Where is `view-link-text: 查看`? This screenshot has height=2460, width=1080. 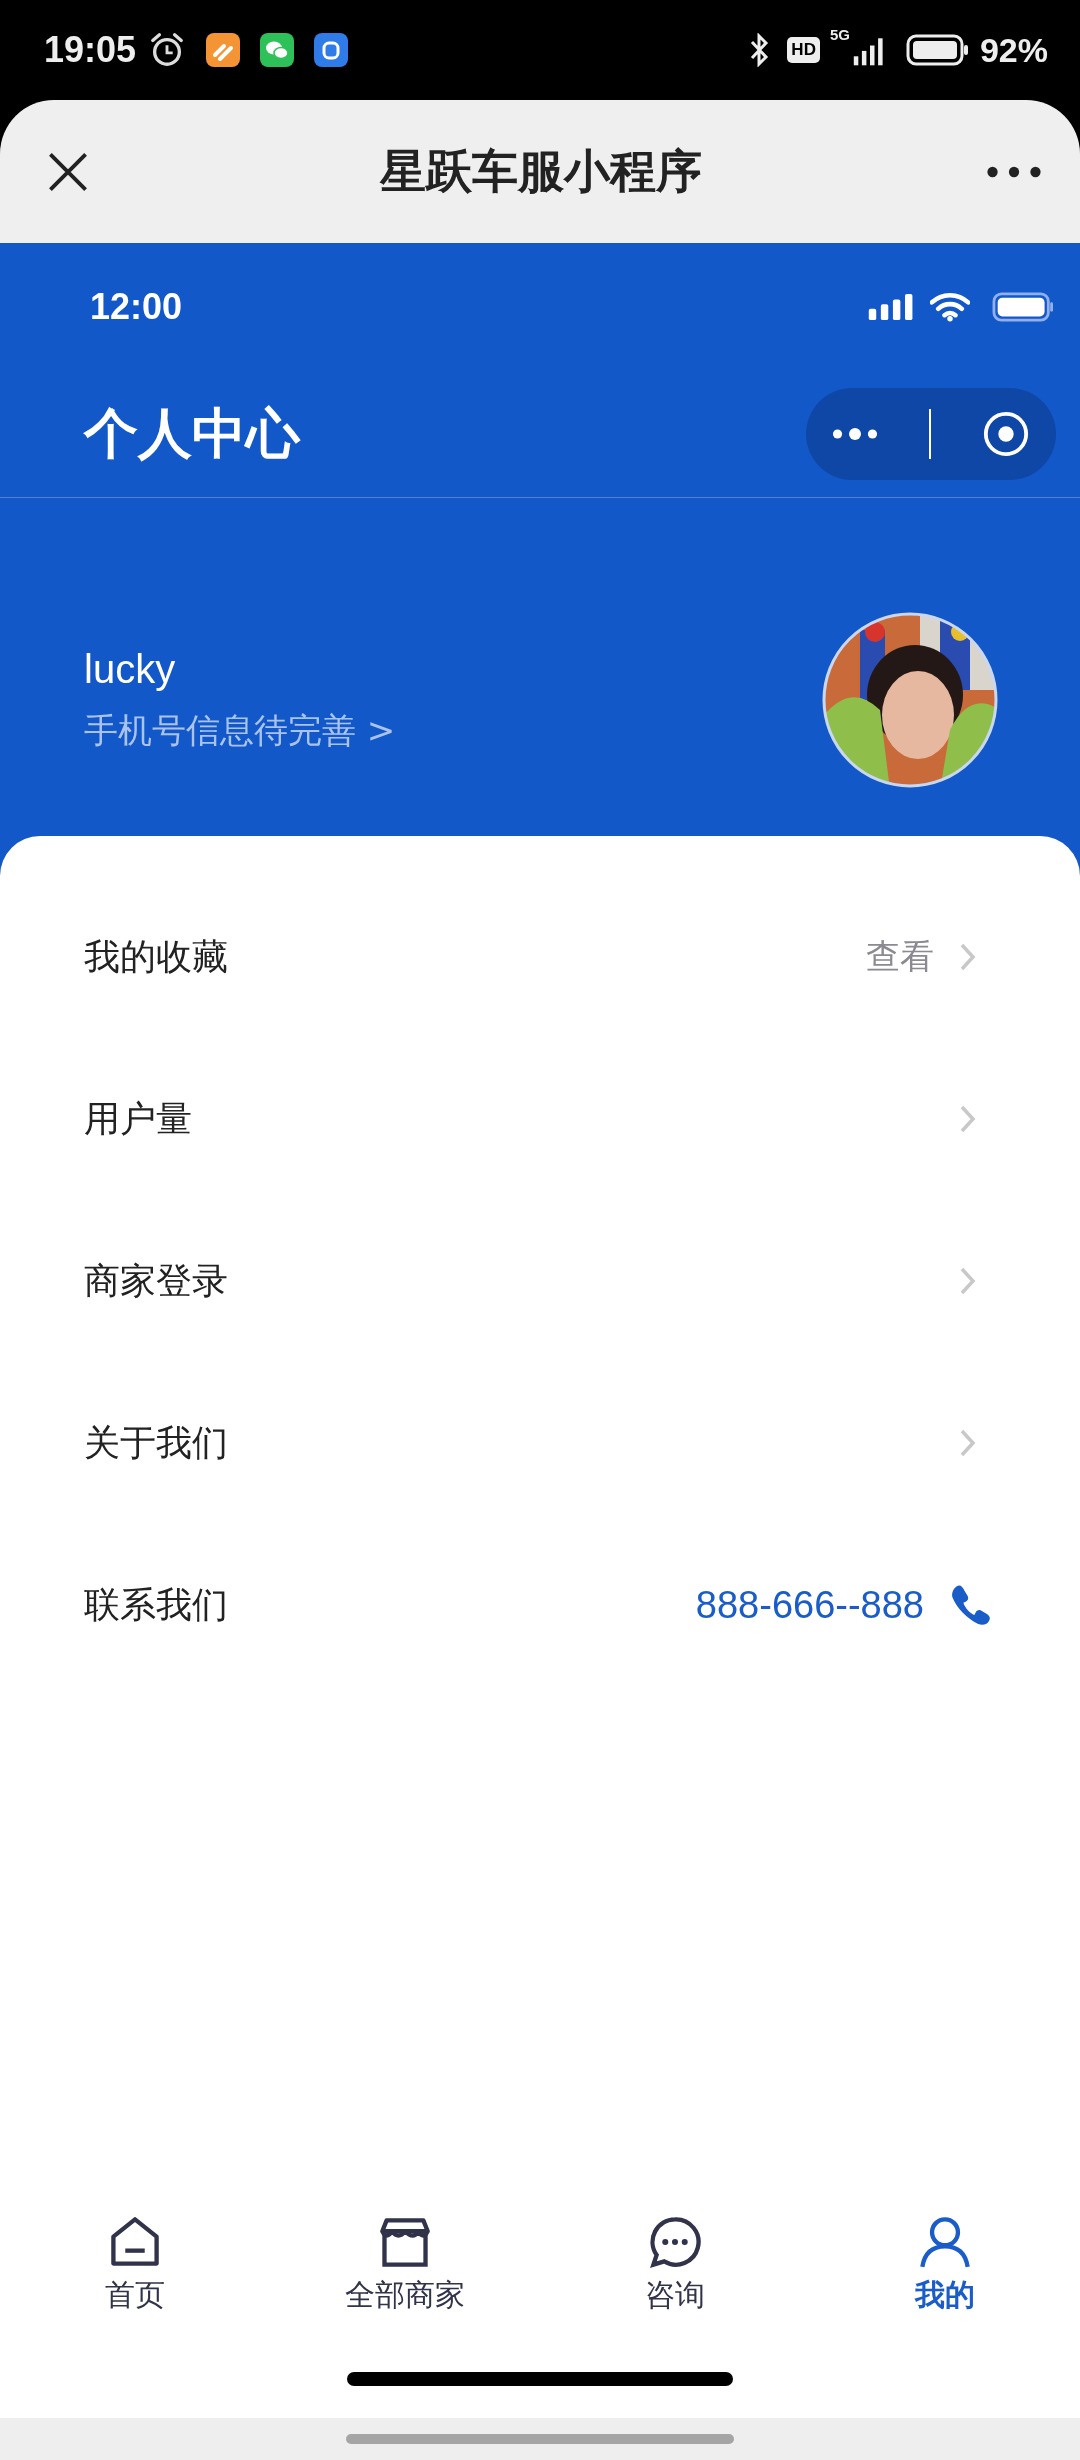 view-link-text: 查看 is located at coordinates (900, 956).